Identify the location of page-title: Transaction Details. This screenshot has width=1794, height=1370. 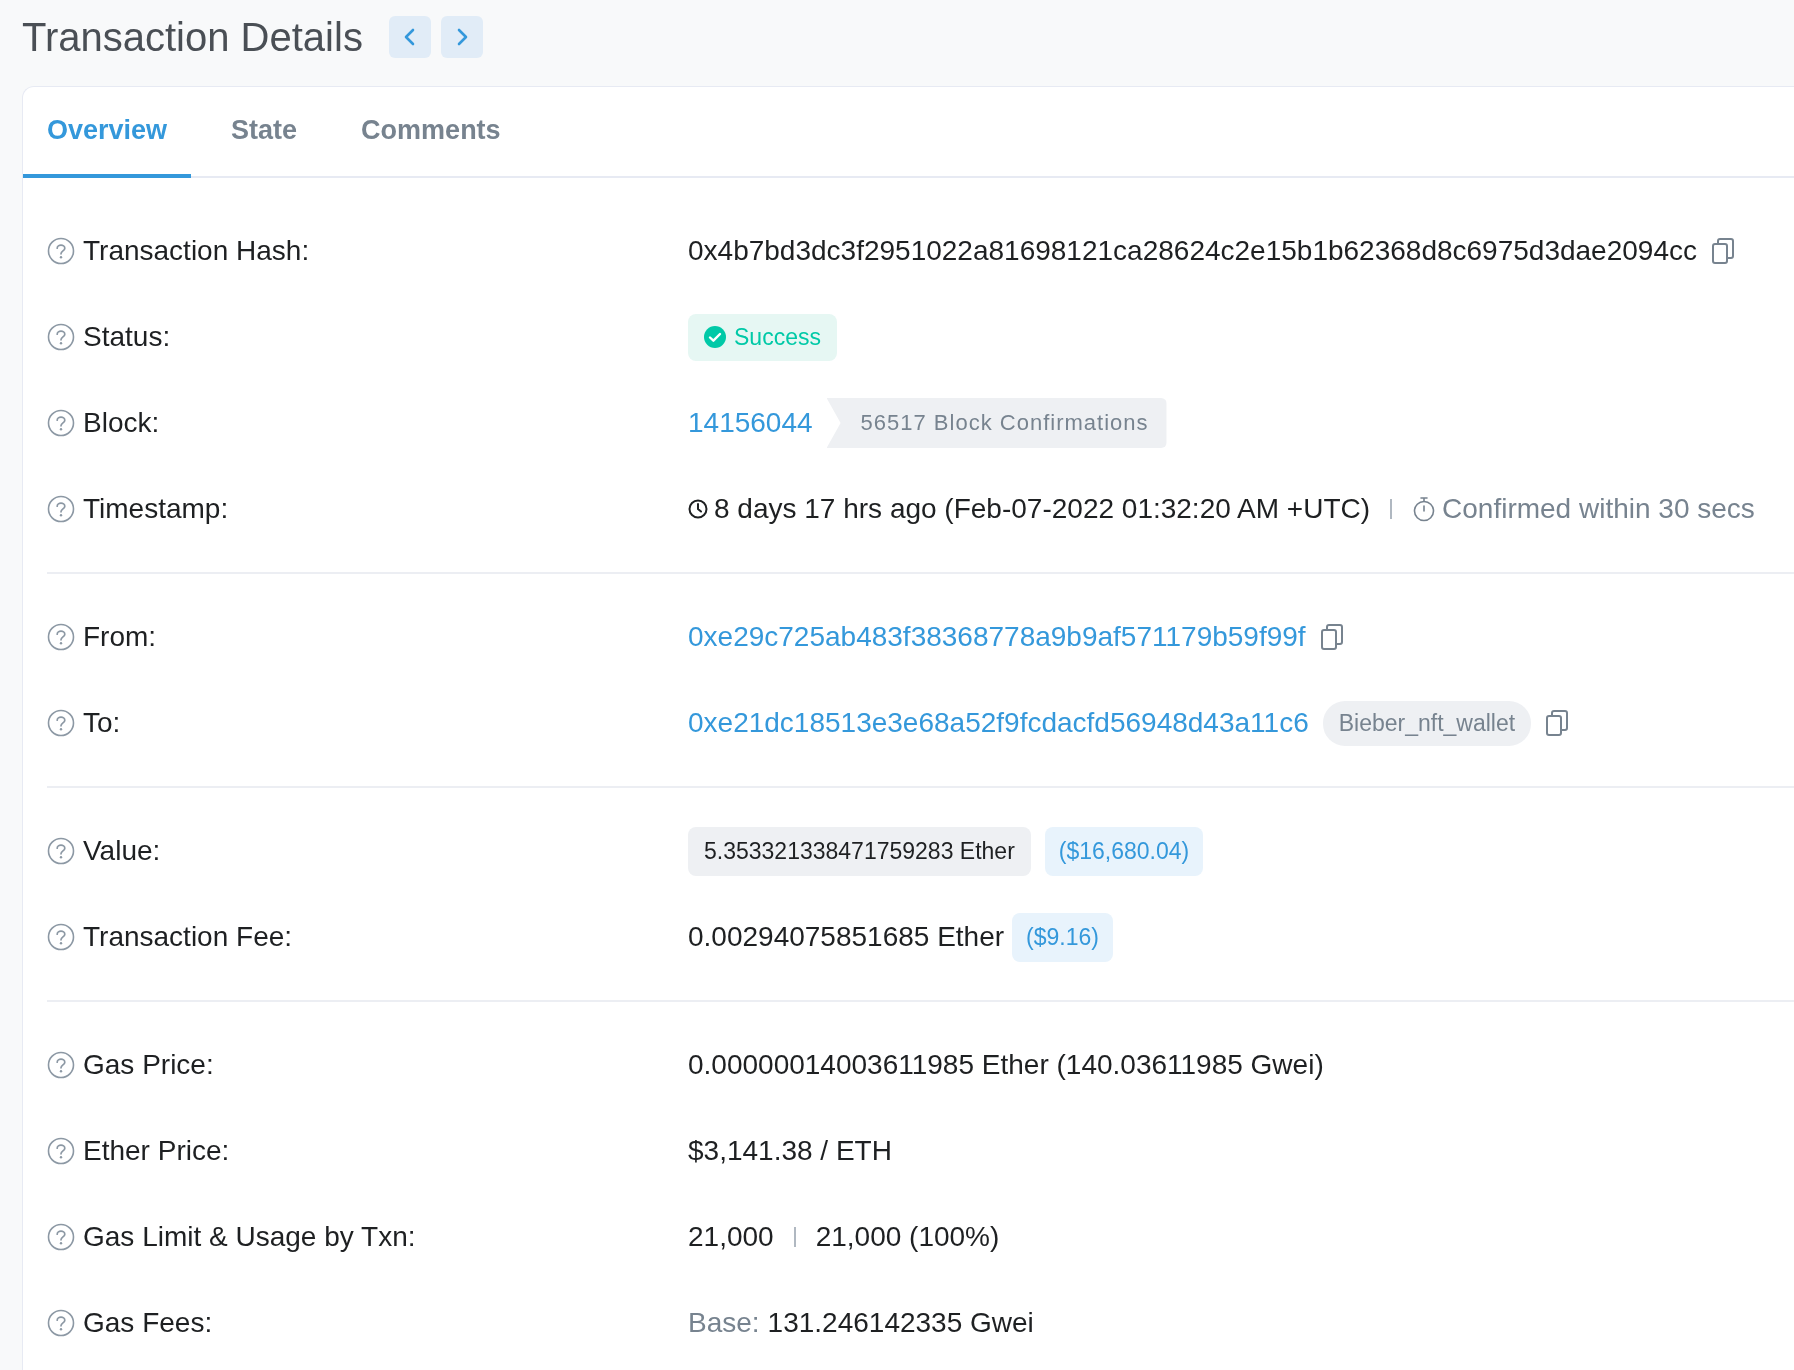
(192, 37).